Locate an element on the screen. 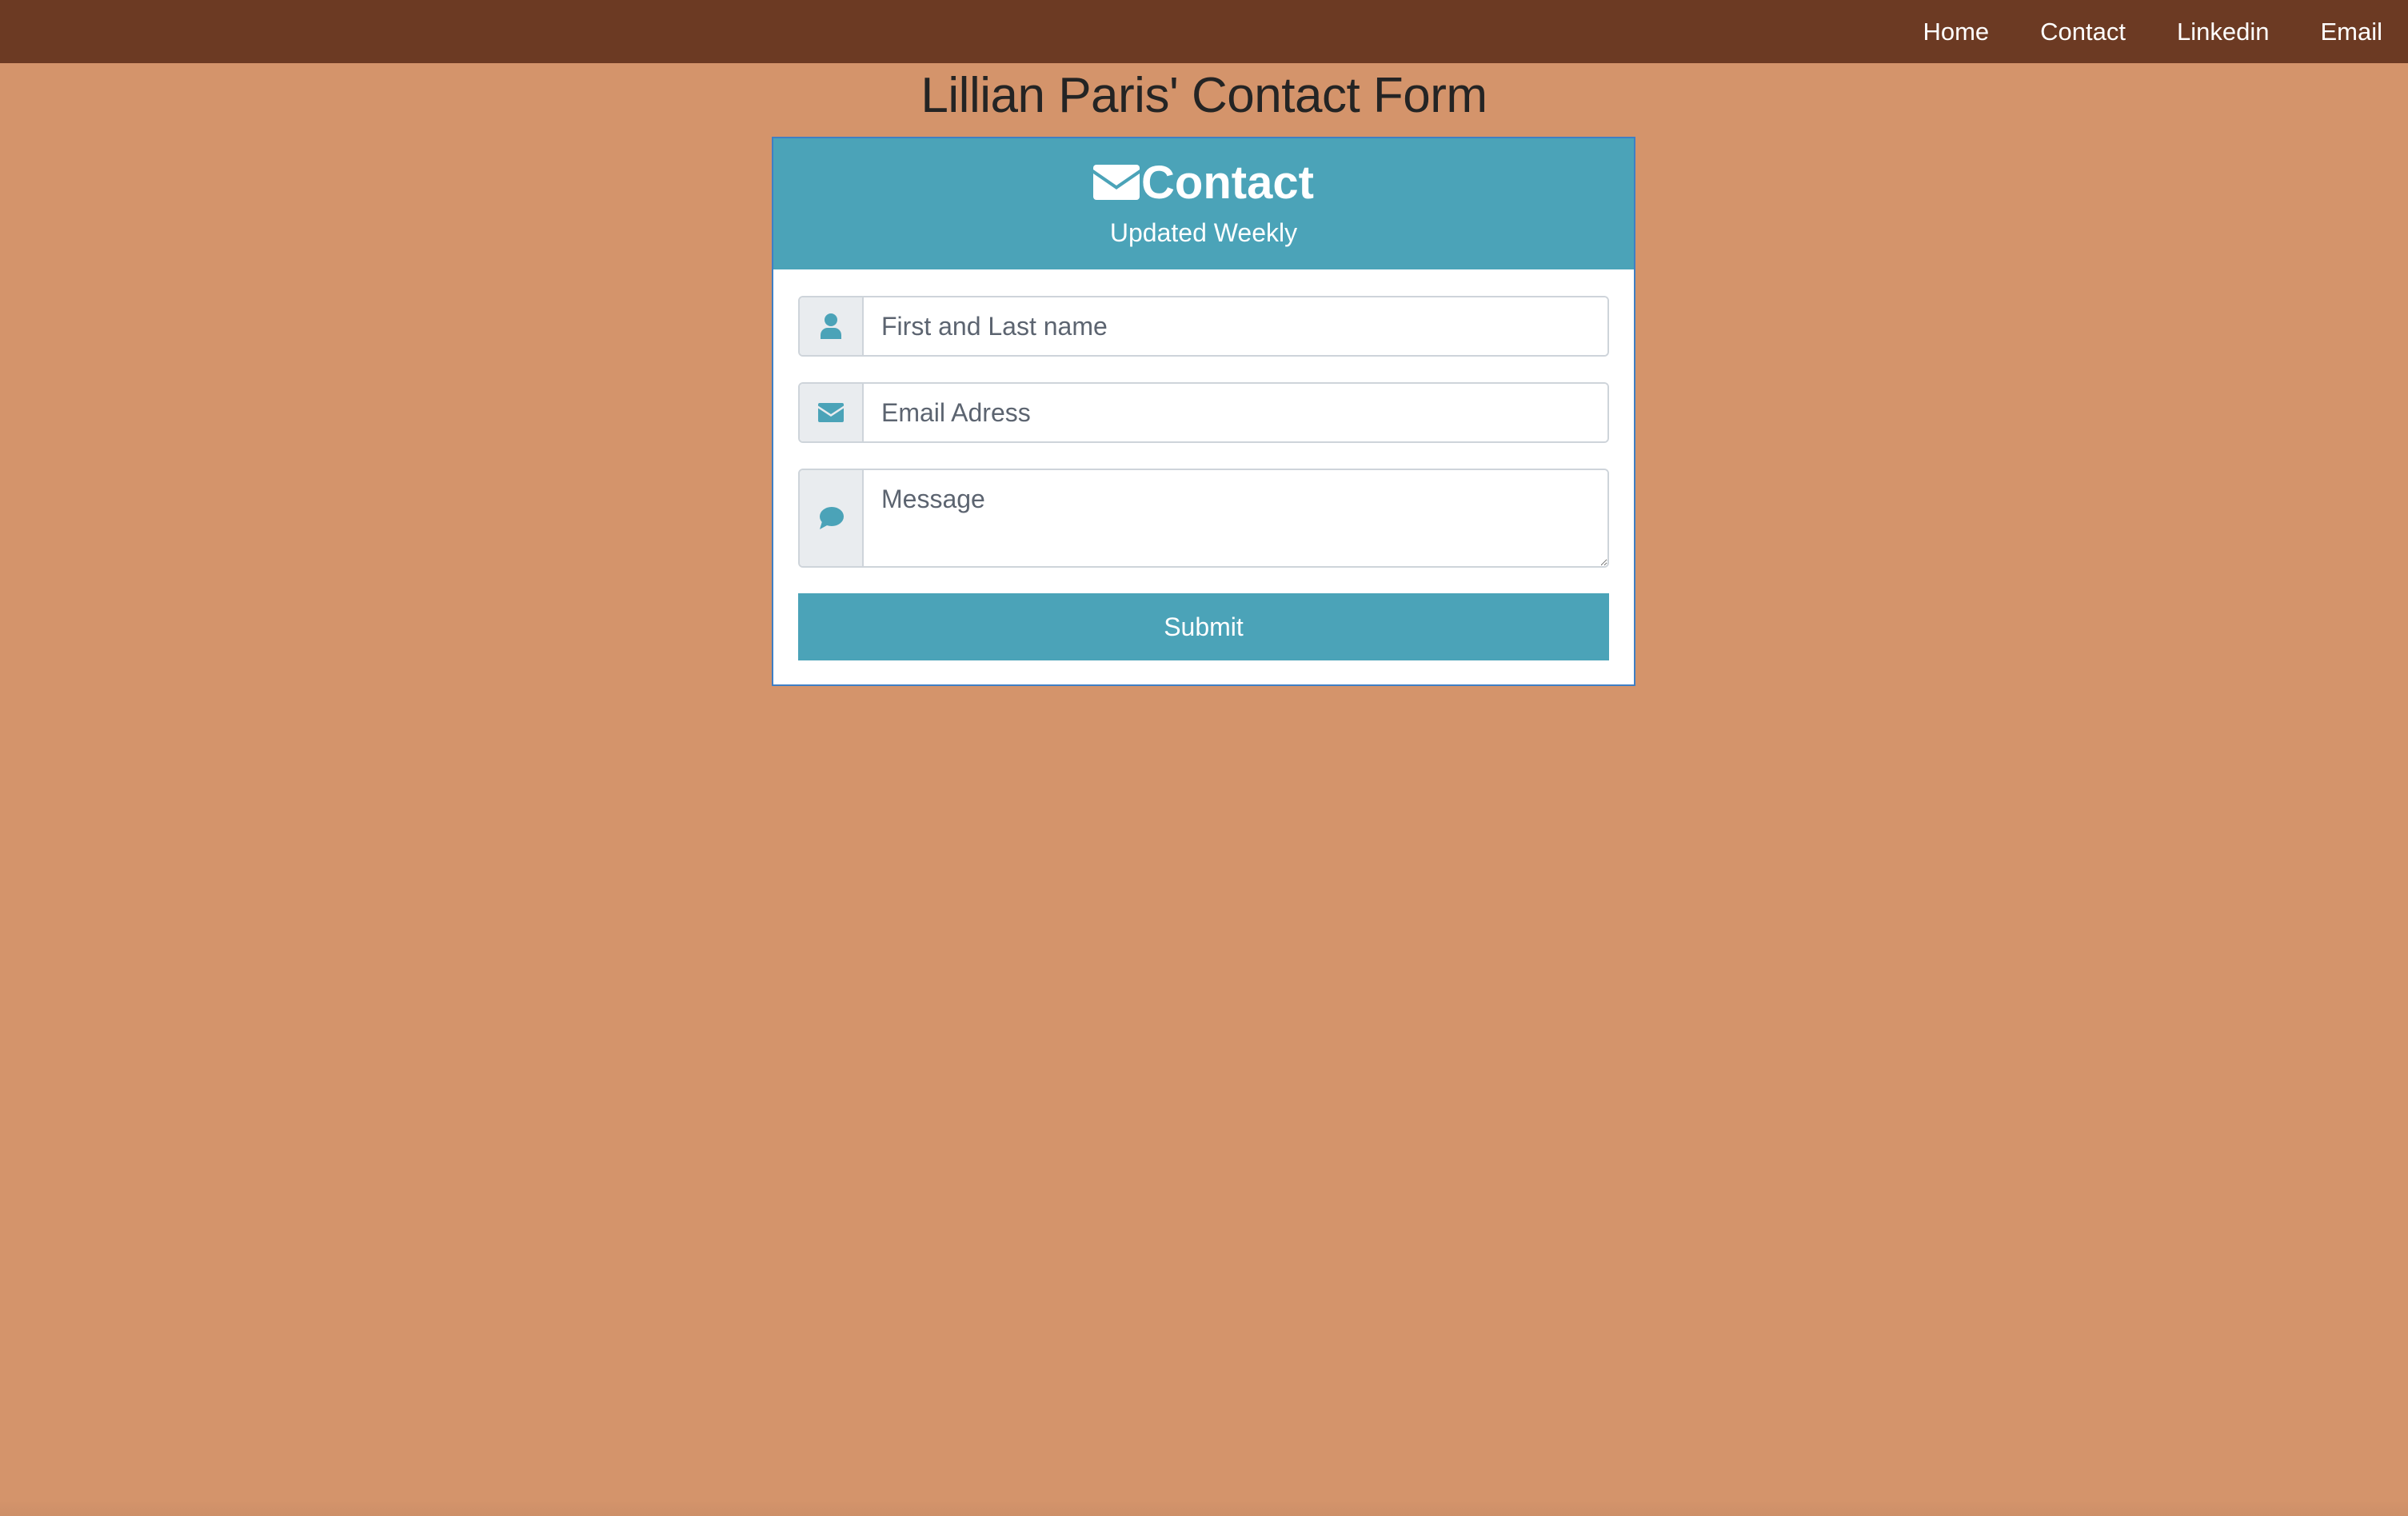  comment-icon is located at coordinates (831, 518).